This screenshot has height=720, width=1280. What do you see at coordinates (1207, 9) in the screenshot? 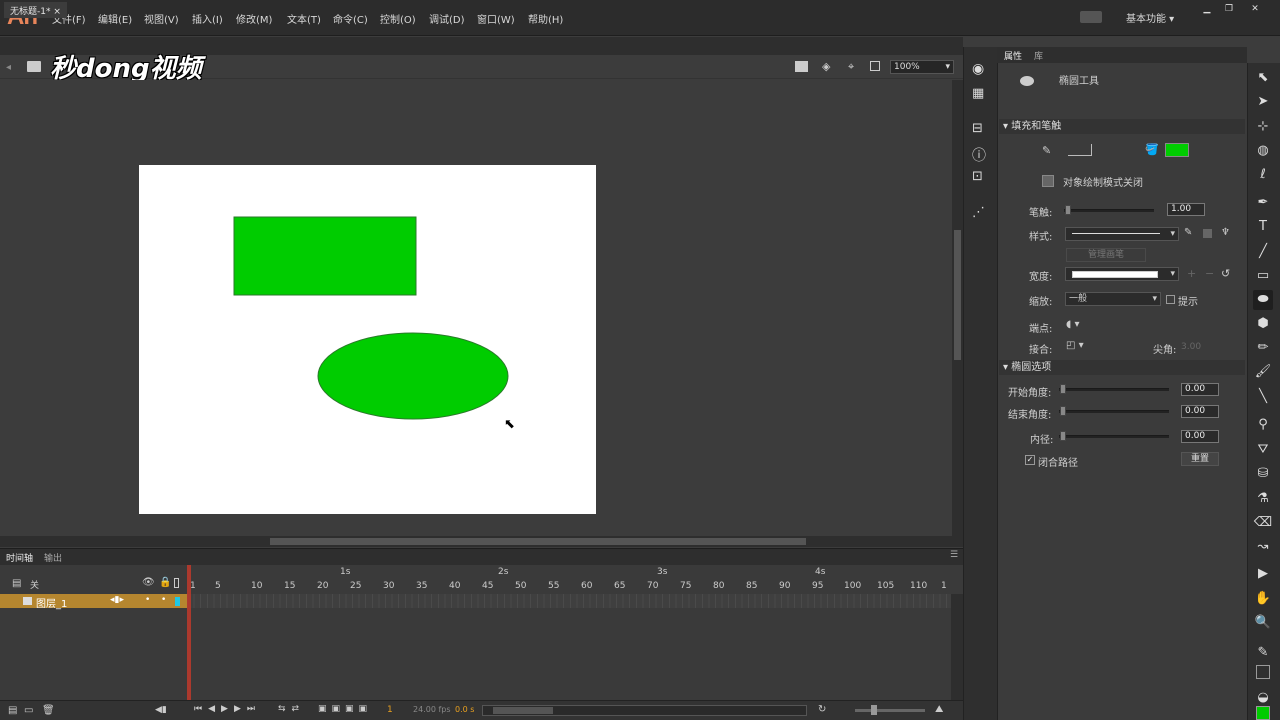
I see `minimize-icon: ▁` at bounding box center [1207, 9].